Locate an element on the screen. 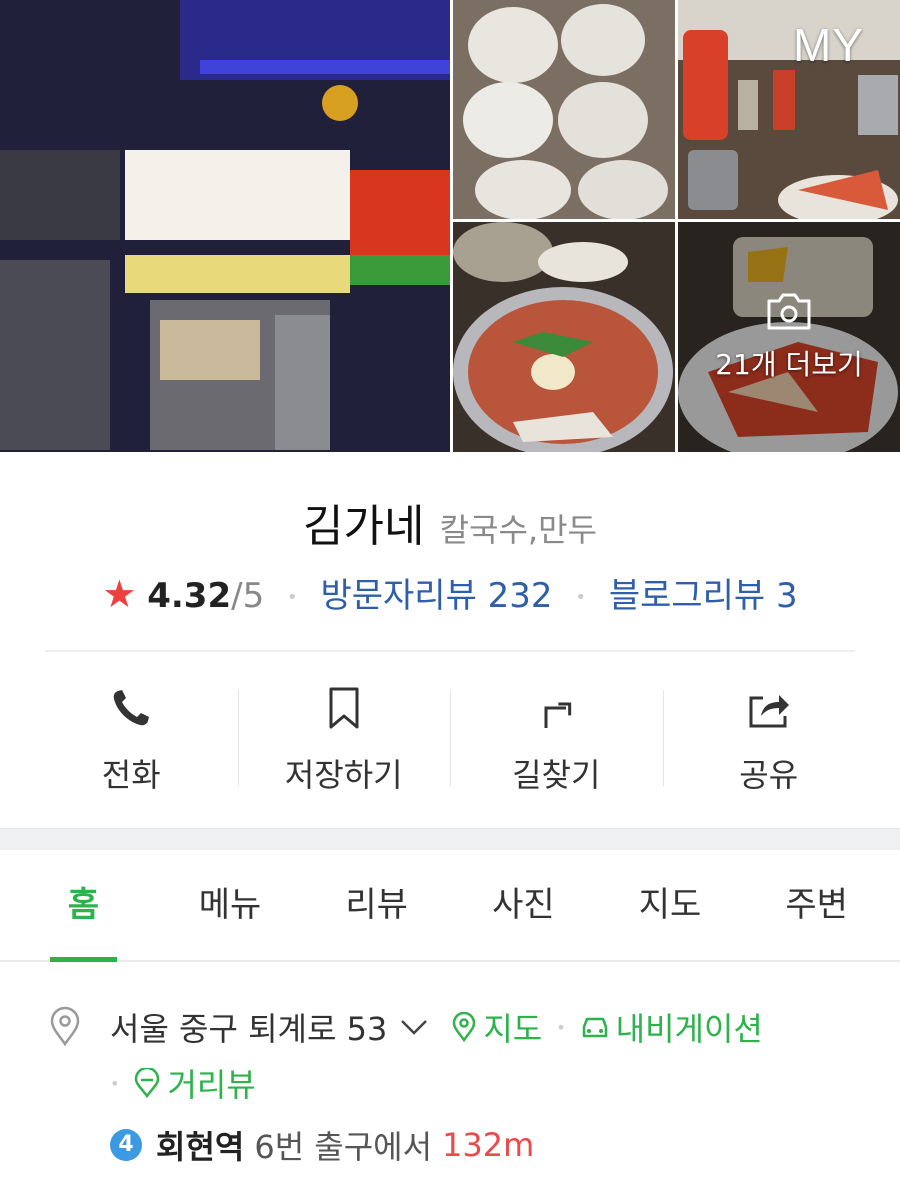 This screenshot has height=1179, width=900. tab-nearby: 주변 is located at coordinates (816, 905).